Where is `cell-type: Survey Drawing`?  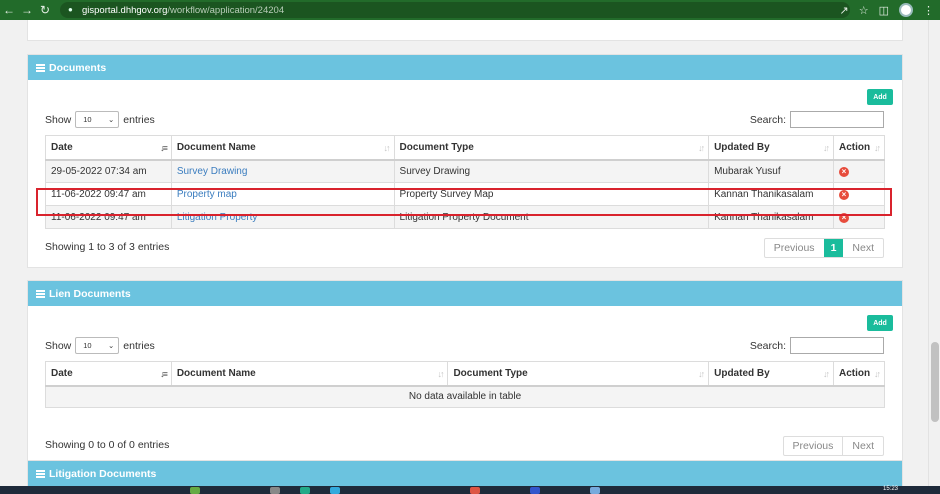 cell-type: Survey Drawing is located at coordinates (551, 171).